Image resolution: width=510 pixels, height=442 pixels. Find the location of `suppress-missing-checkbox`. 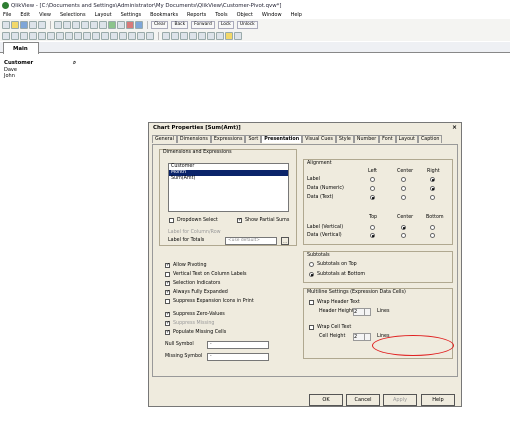

suppress-missing-checkbox is located at coordinates (167, 323).